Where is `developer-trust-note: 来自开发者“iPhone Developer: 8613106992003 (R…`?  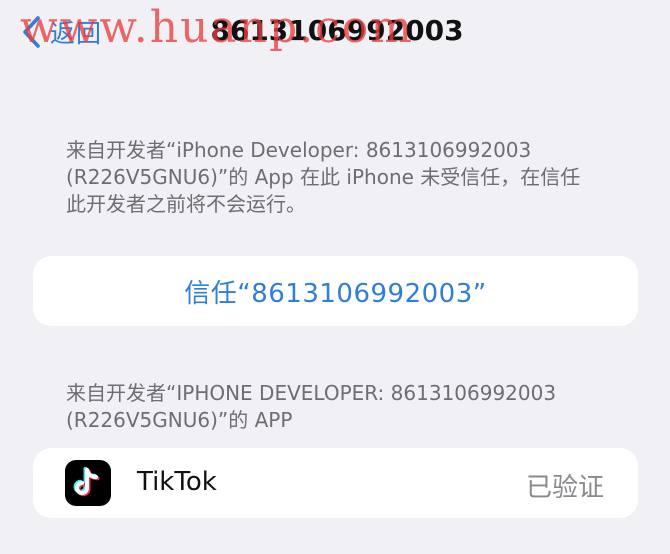 developer-trust-note: 来自开发者“iPhone Developer: 8613106992003 (R… is located at coordinates (346, 177).